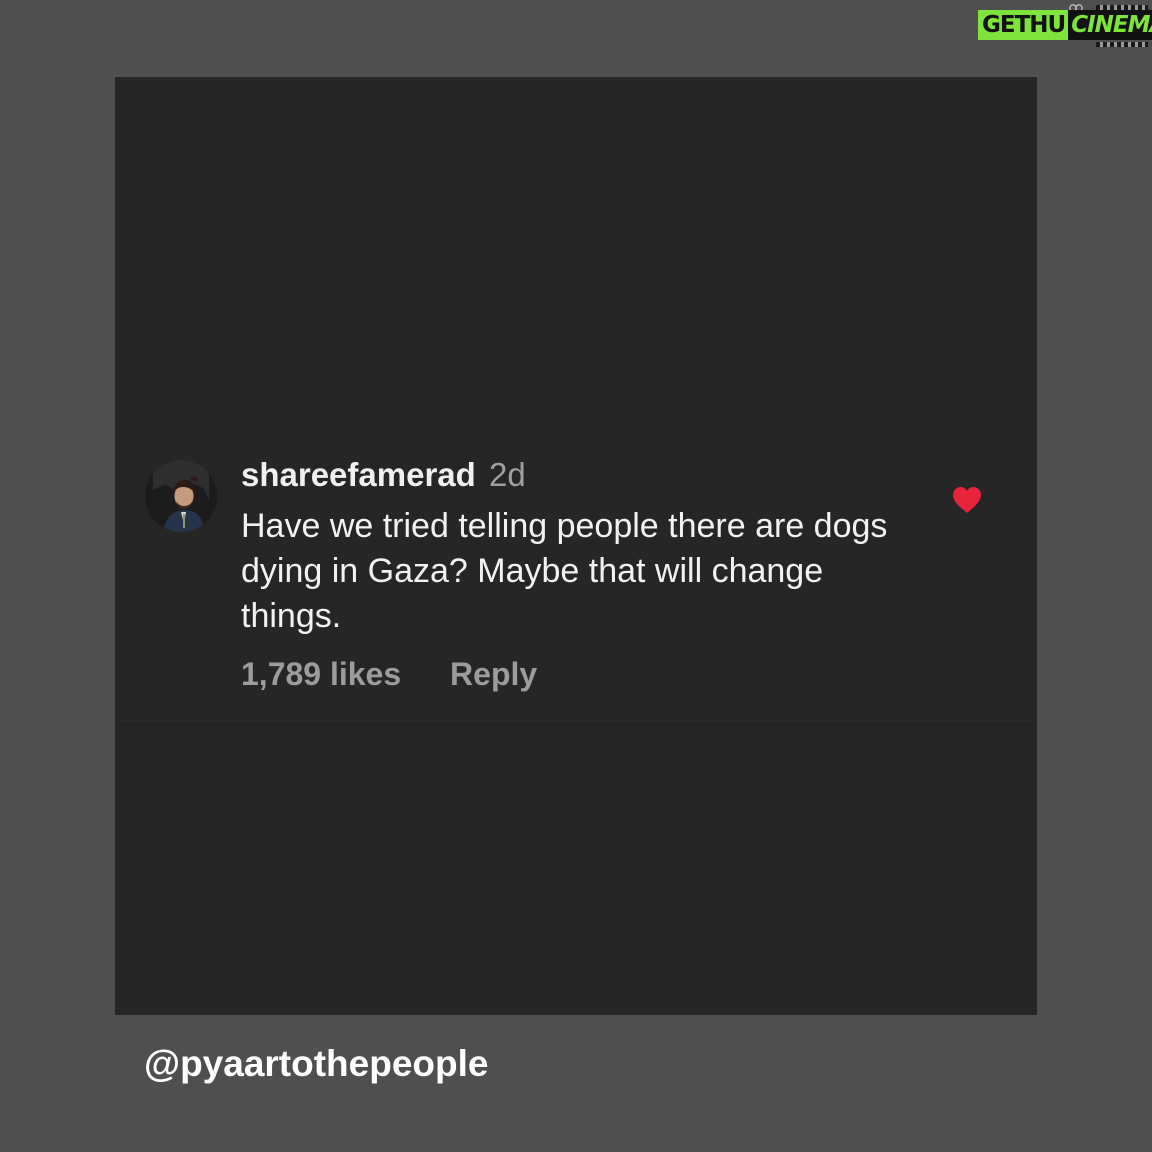  Describe the element at coordinates (581, 674) in the screenshot. I see `comment-actions: 1,789 likes Reply` at that location.